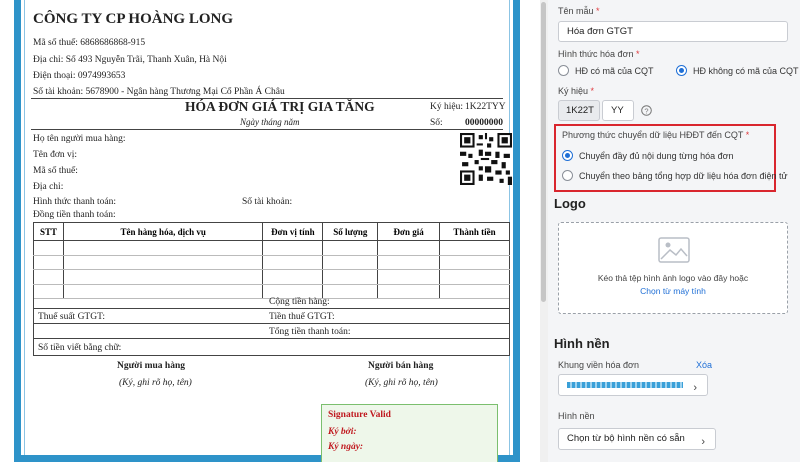 The height and width of the screenshot is (462, 800). I want to click on in-words-row: Số tiền viết bằng chữ:, so click(271, 347).